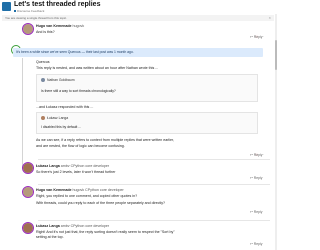 This screenshot has height=250, width=320. Describe the element at coordinates (45, 32) in the screenshot. I see `post-text: And is this?` at that location.